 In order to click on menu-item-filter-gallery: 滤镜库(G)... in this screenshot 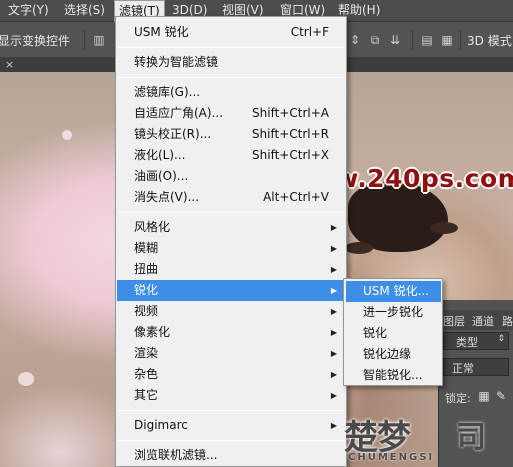, I will do `click(231, 92)`.